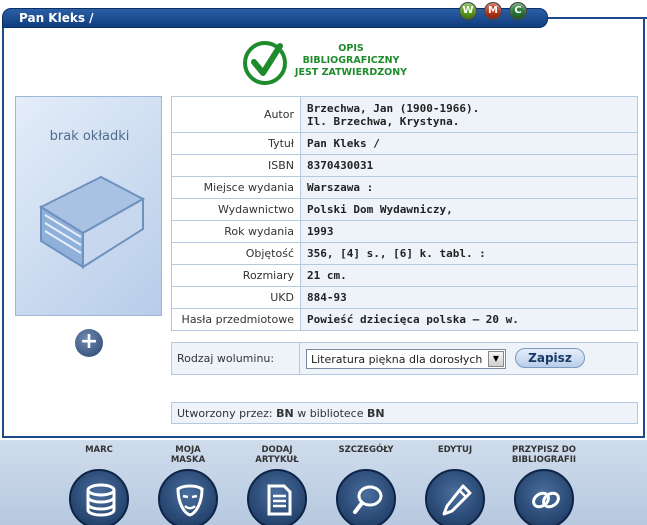 This screenshot has height=525, width=647. I want to click on save-button: Zapisz, so click(550, 358).